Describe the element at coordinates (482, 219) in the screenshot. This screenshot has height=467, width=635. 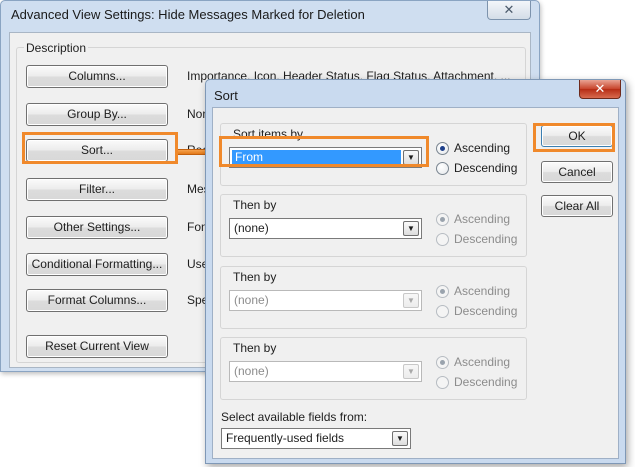
I see `sort-2-ascending-label: Ascending` at that location.